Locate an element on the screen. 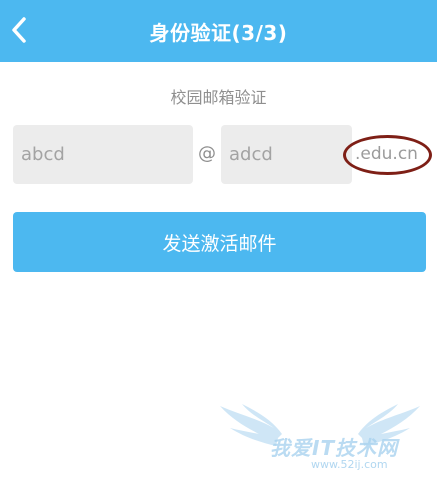  chevron-left-icon is located at coordinates (19, 30).